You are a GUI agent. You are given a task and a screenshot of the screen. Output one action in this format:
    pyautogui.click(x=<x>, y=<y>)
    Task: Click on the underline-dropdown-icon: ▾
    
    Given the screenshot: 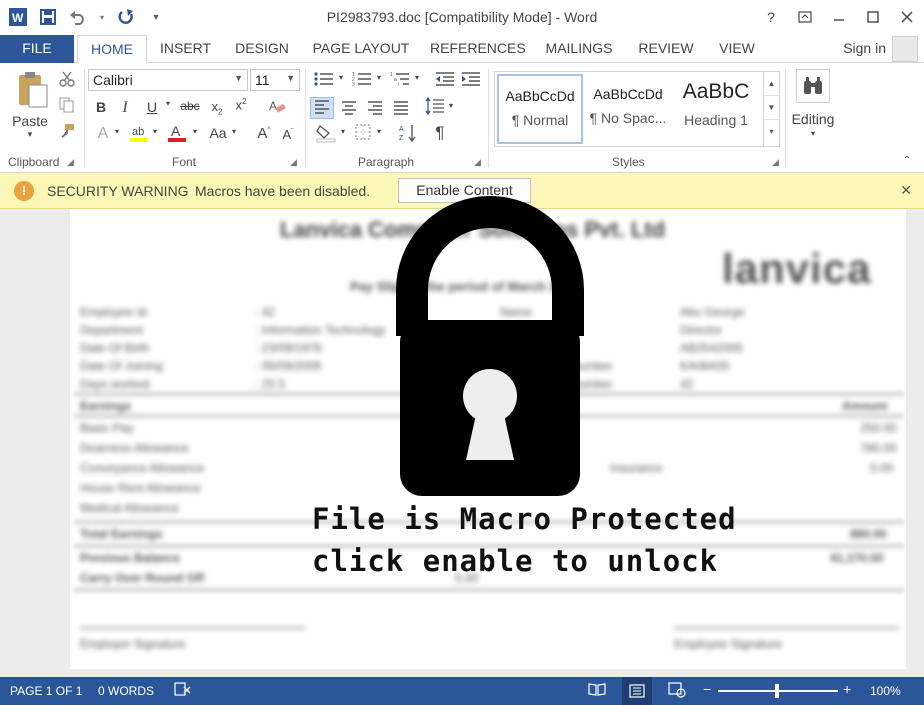 What is the action you would take?
    pyautogui.click(x=168, y=103)
    